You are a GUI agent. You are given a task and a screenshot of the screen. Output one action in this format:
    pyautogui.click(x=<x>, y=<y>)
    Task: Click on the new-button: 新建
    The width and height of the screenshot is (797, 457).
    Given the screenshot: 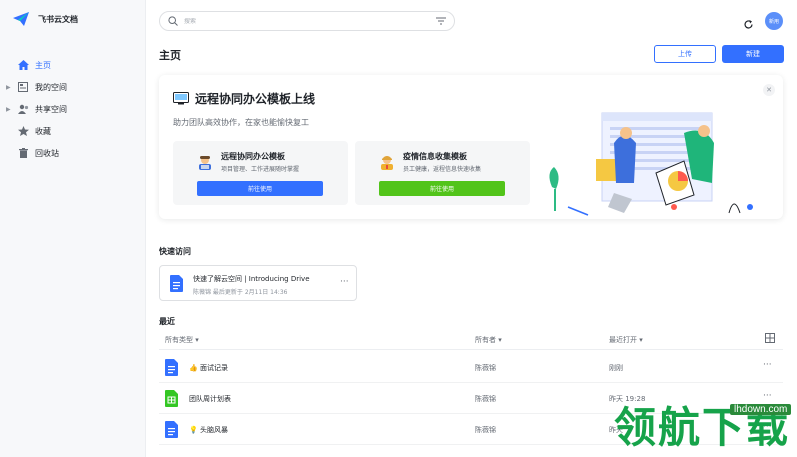 What is the action you would take?
    pyautogui.click(x=753, y=54)
    